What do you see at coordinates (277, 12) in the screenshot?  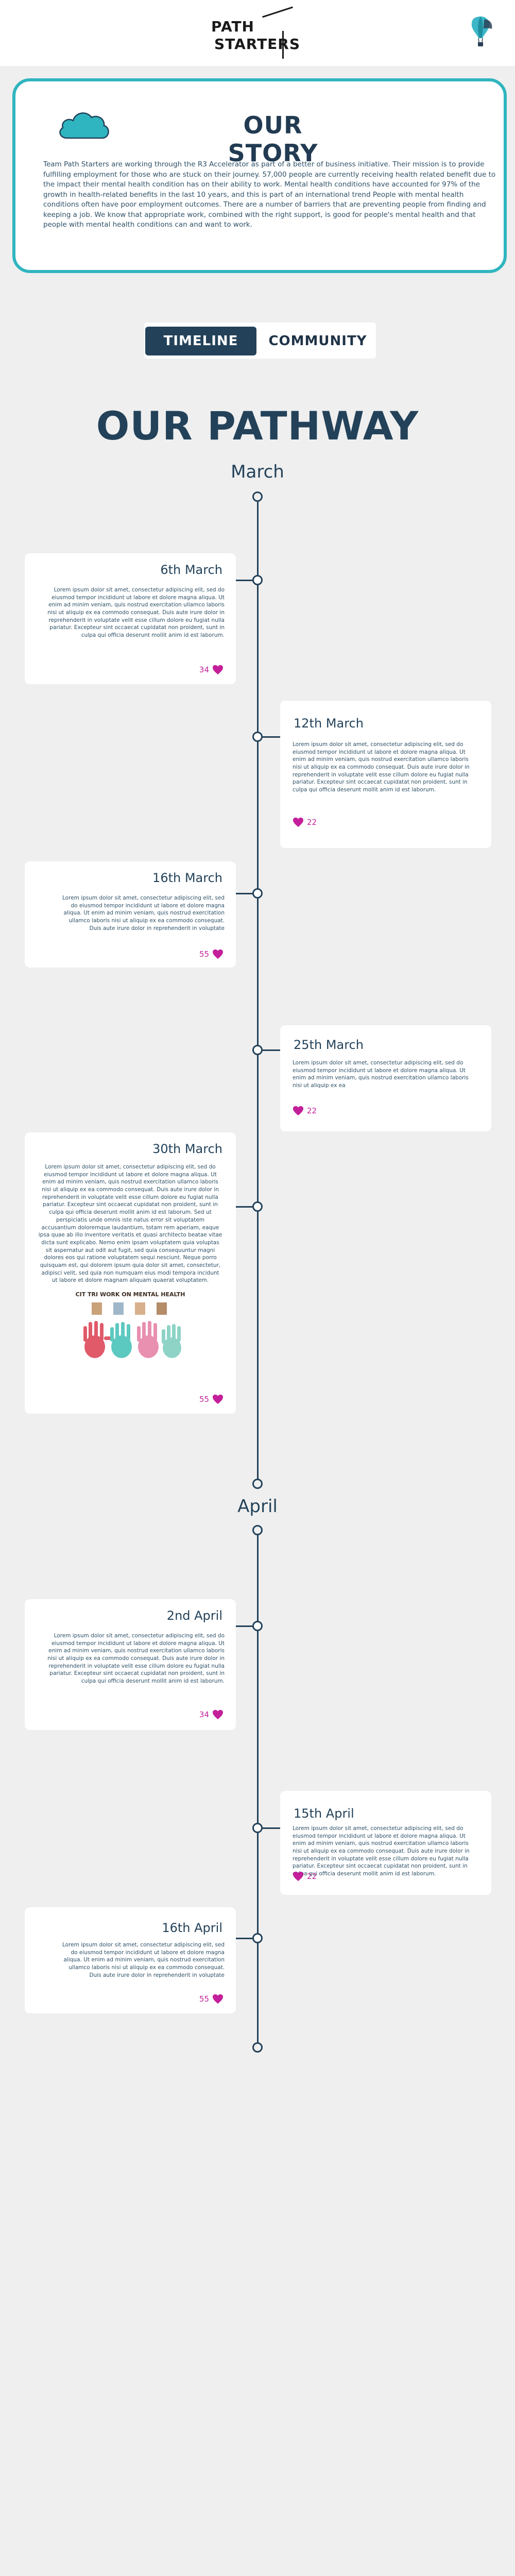 I see `logo-stroke` at bounding box center [277, 12].